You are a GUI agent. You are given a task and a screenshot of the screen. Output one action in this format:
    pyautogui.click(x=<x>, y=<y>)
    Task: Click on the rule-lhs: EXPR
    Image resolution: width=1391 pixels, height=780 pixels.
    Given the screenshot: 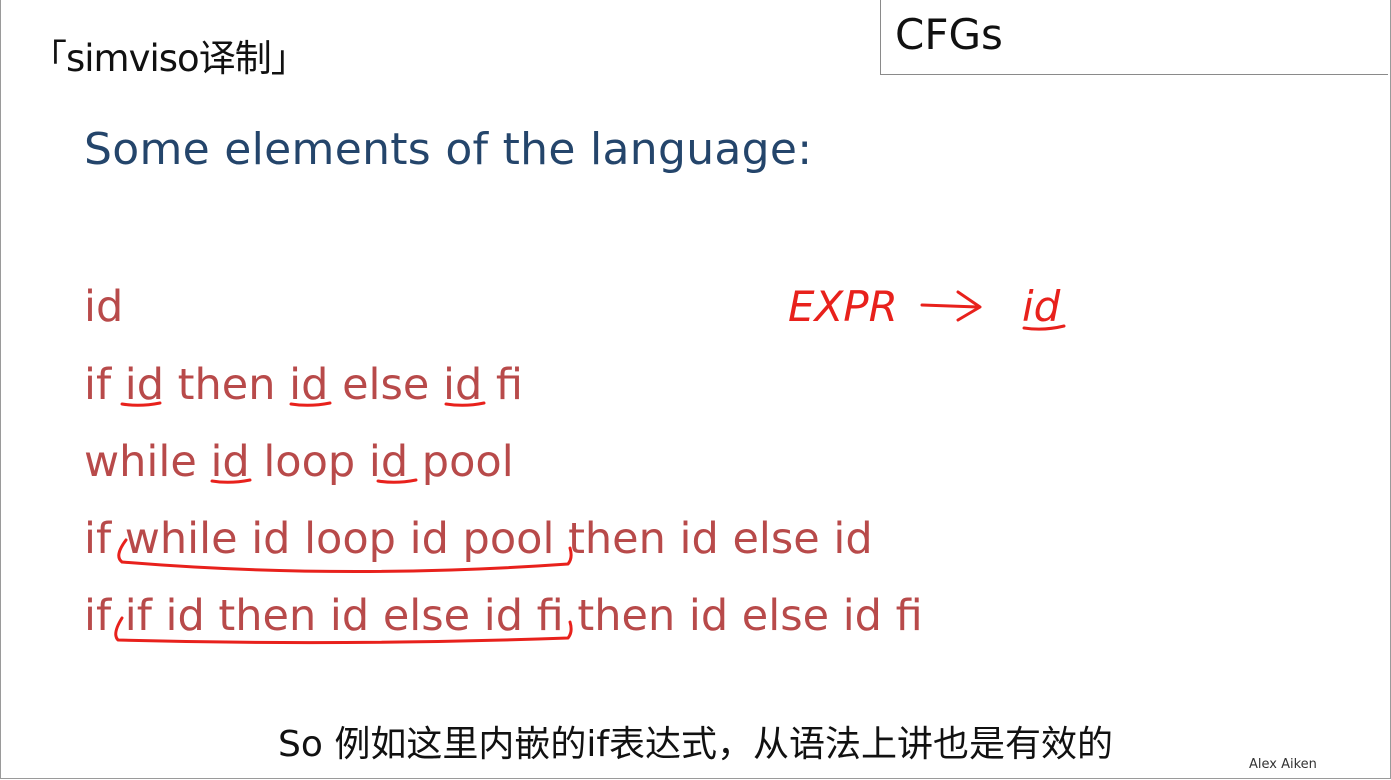 What is the action you would take?
    pyautogui.click(x=843, y=306)
    